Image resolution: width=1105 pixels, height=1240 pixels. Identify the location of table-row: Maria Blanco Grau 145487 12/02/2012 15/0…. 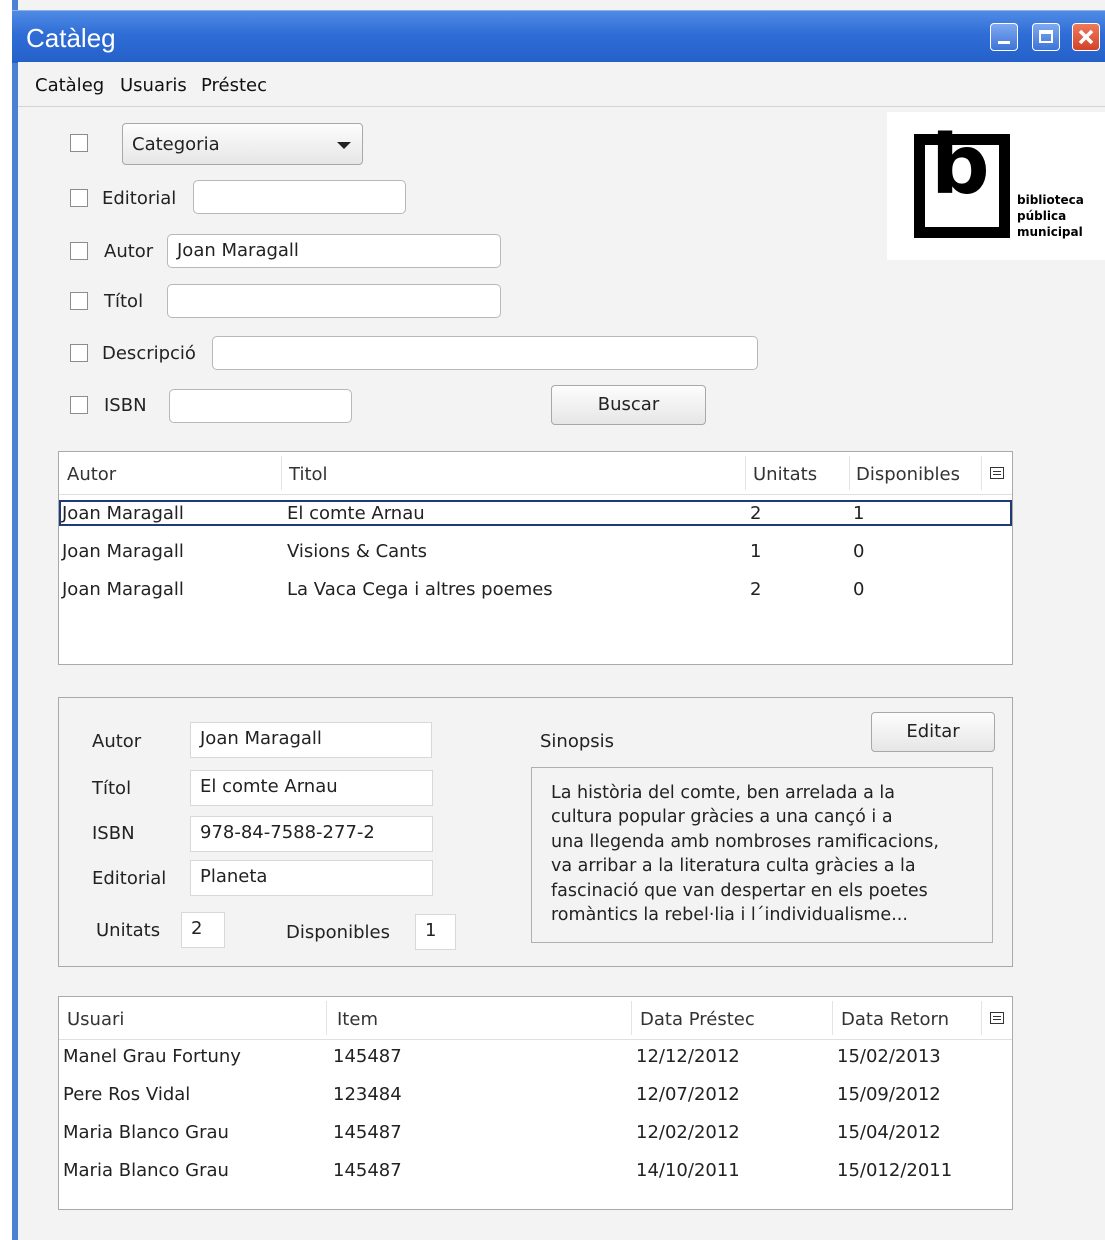
(535, 1134).